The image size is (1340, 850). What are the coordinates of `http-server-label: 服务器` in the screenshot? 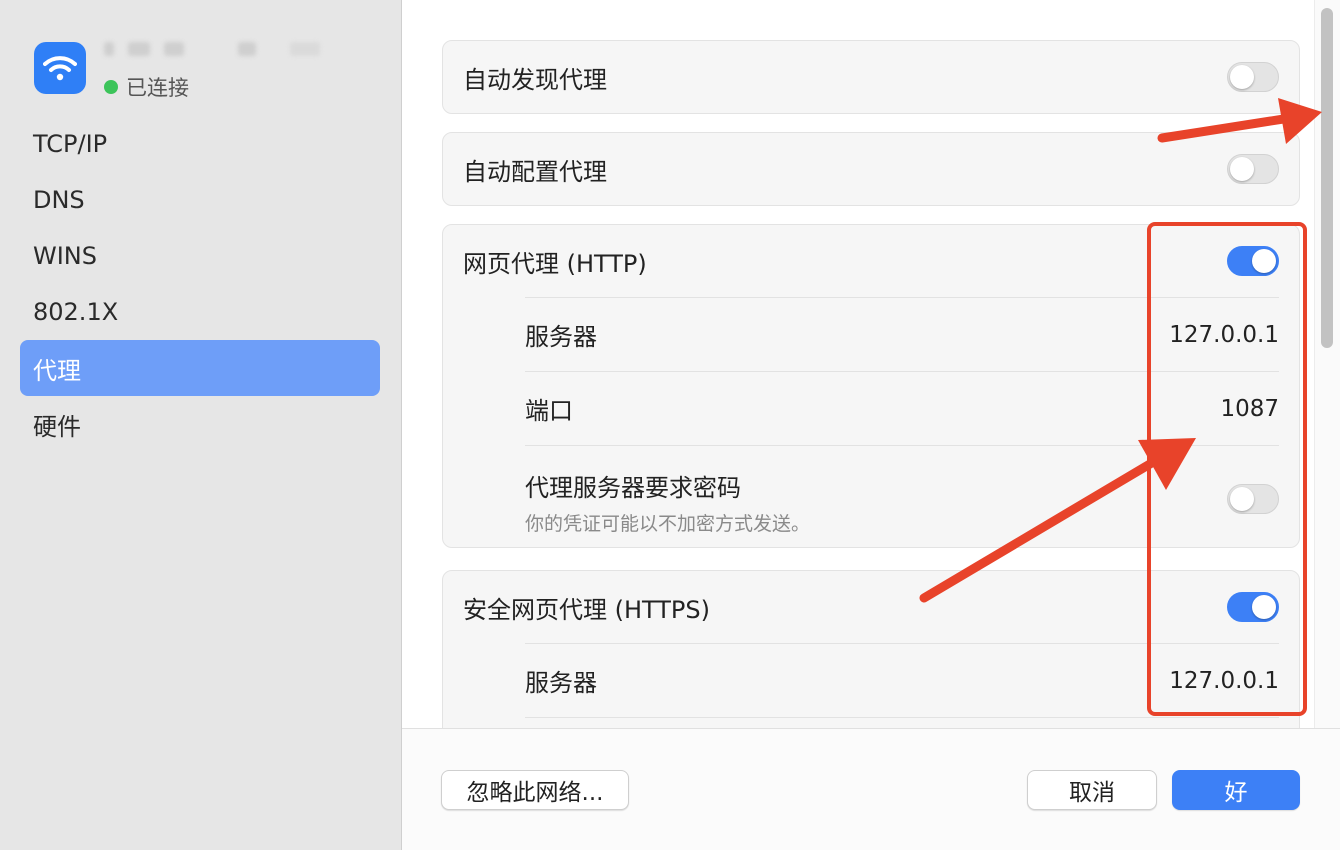 It's located at (561, 337).